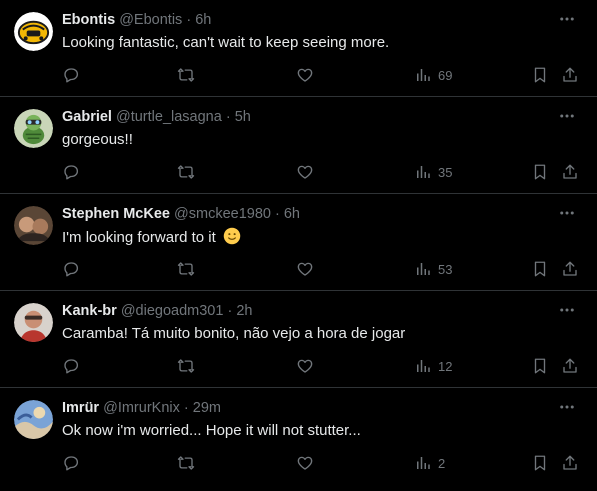 This screenshot has width=597, height=491. Describe the element at coordinates (88, 20) in the screenshot. I see `display-name: Ebontis` at that location.